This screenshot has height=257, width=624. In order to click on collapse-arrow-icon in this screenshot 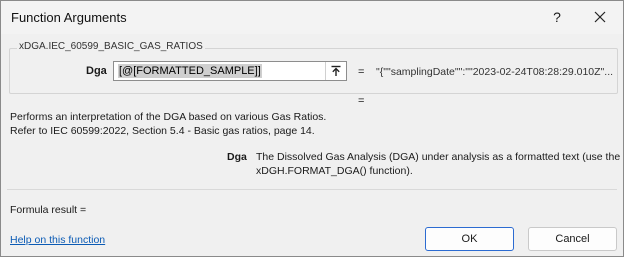, I will do `click(336, 70)`.